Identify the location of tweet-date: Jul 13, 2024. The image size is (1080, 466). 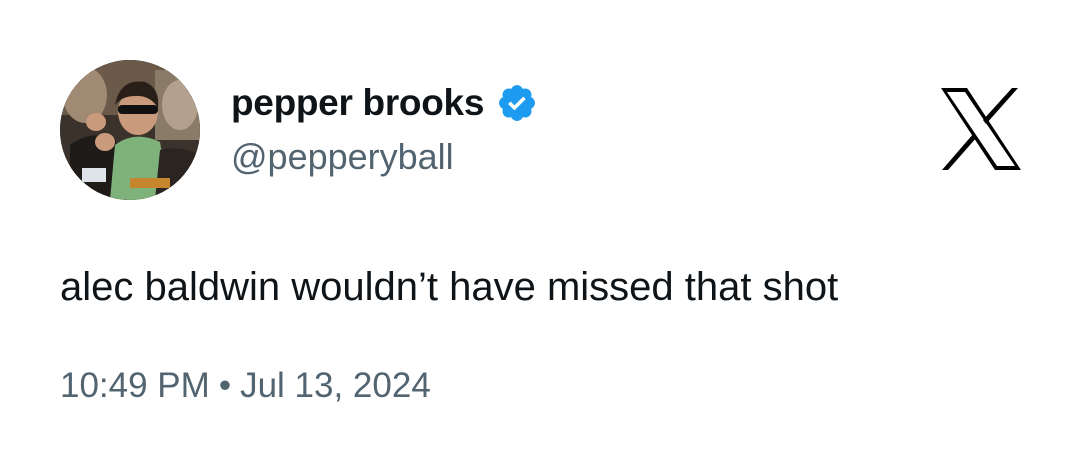
(335, 385).